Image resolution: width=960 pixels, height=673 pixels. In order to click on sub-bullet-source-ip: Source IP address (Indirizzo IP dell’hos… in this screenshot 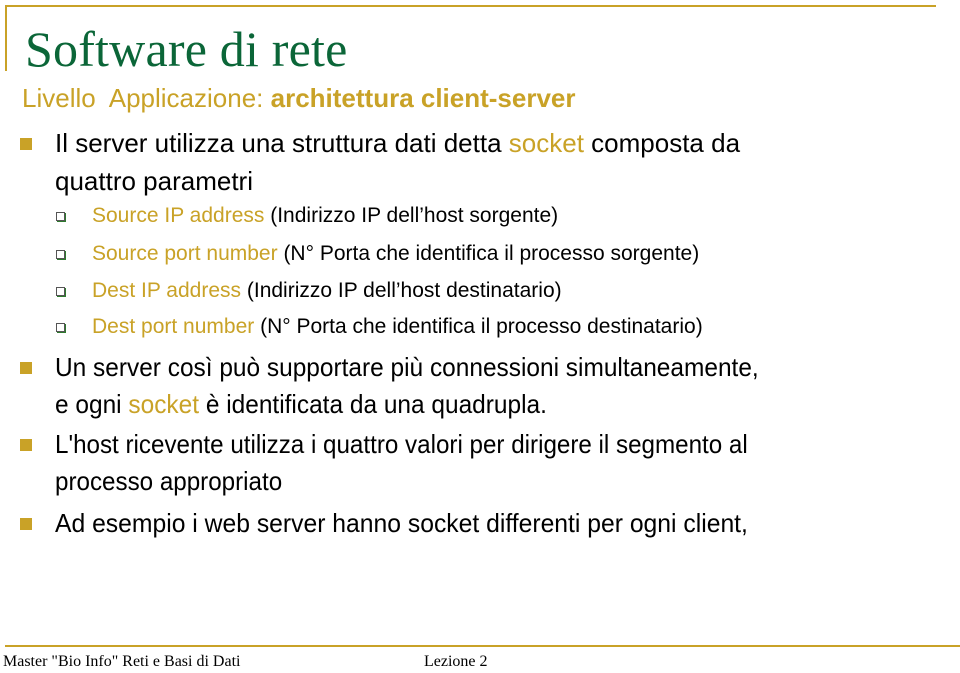, I will do `click(325, 215)`.